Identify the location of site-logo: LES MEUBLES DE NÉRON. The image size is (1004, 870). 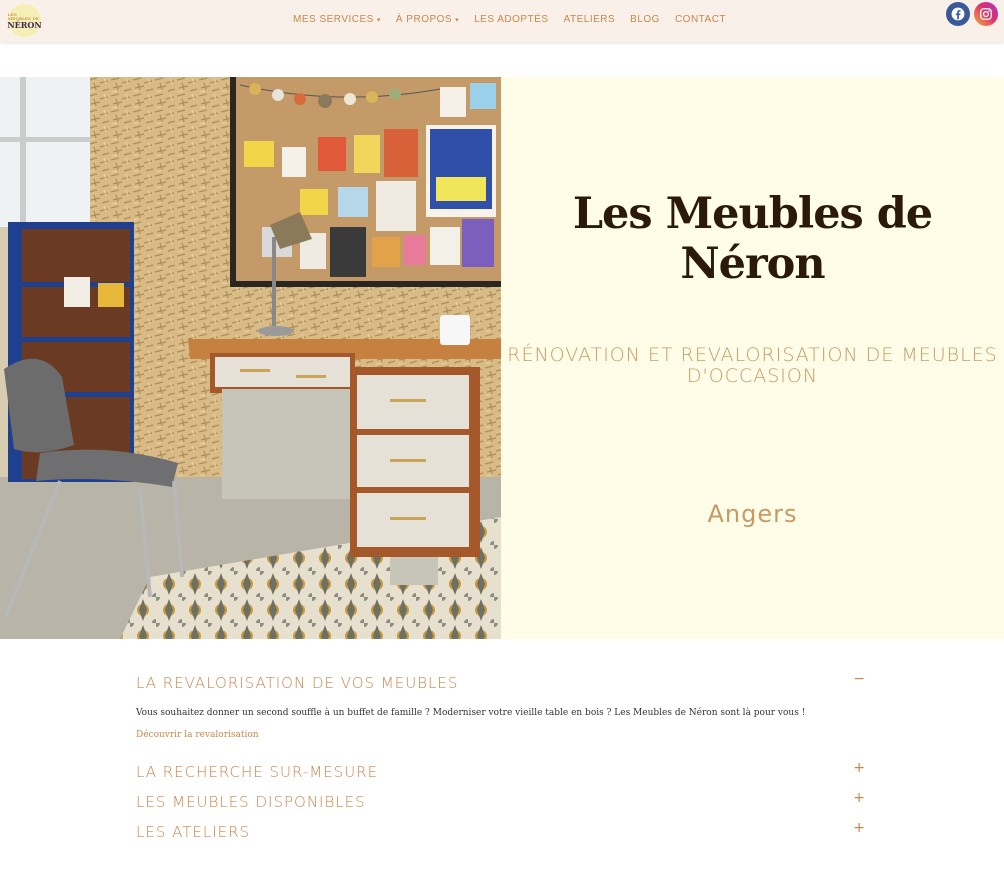
(24, 20).